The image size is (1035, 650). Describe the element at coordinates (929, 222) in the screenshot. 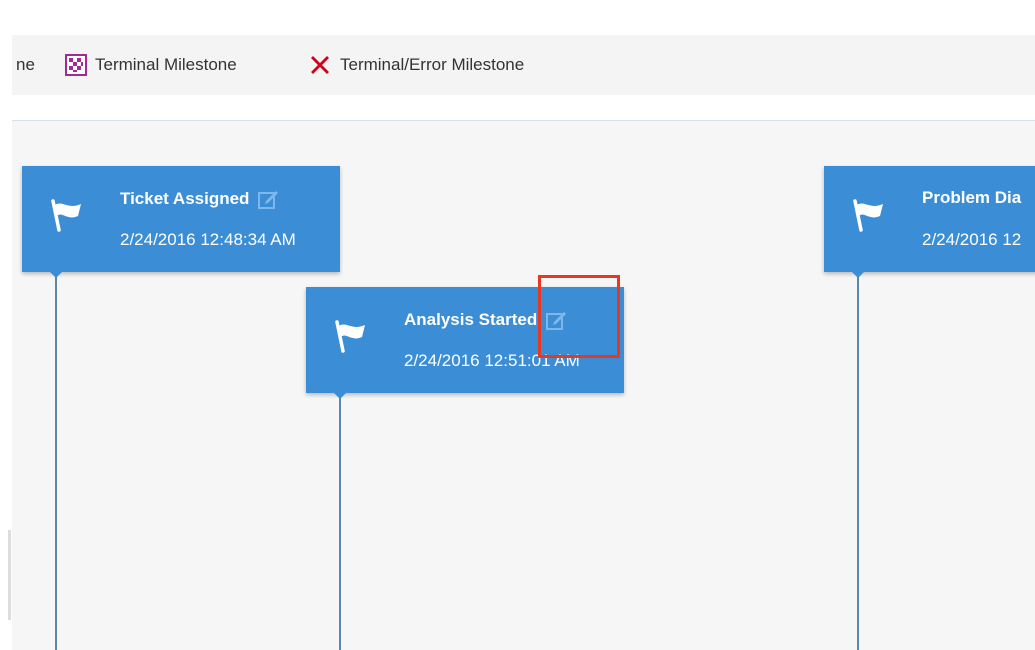

I see `milestone-card-problem-diagnosed: Problem Dia 2/24/2016 12` at that location.